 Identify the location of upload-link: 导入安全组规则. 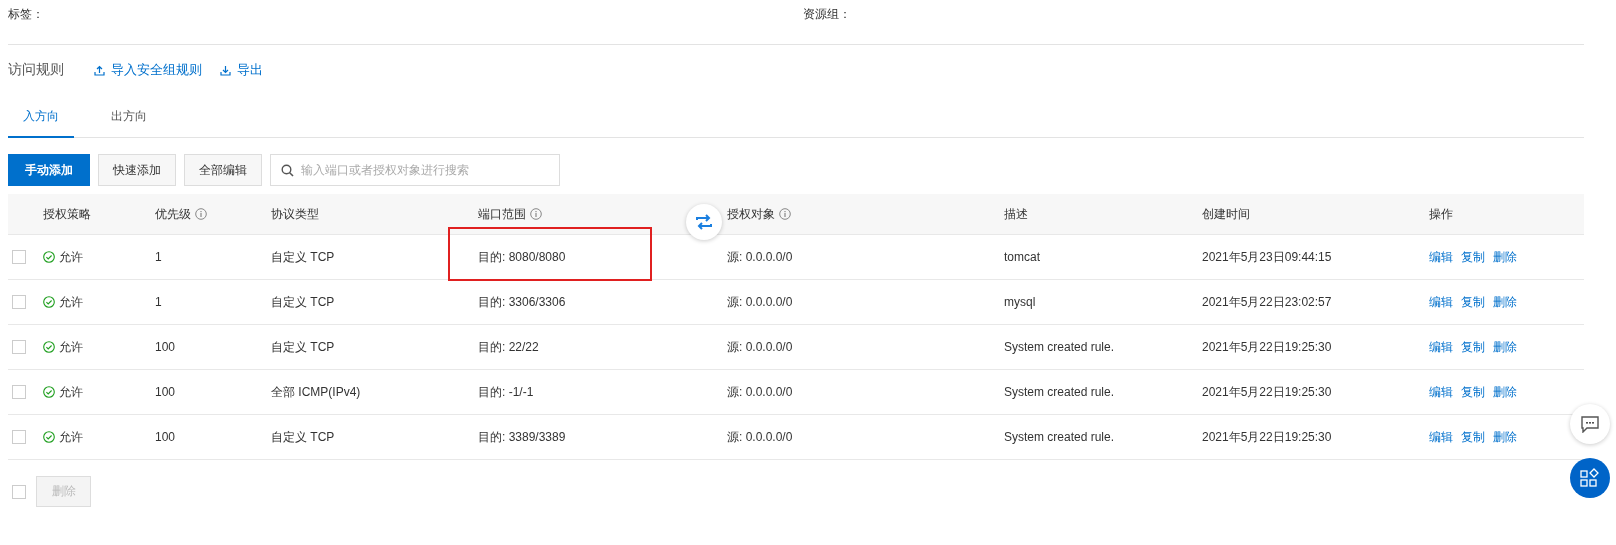
(148, 70).